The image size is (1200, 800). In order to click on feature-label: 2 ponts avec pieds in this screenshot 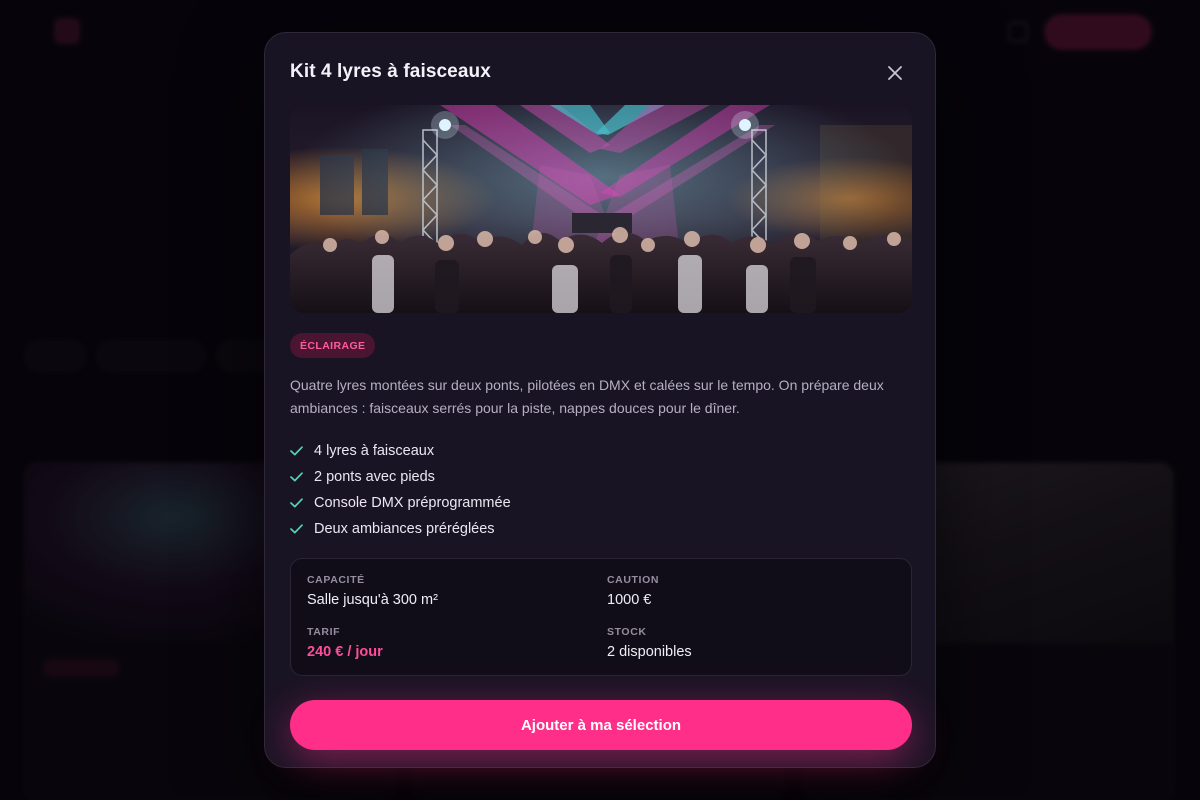, I will do `click(374, 477)`.